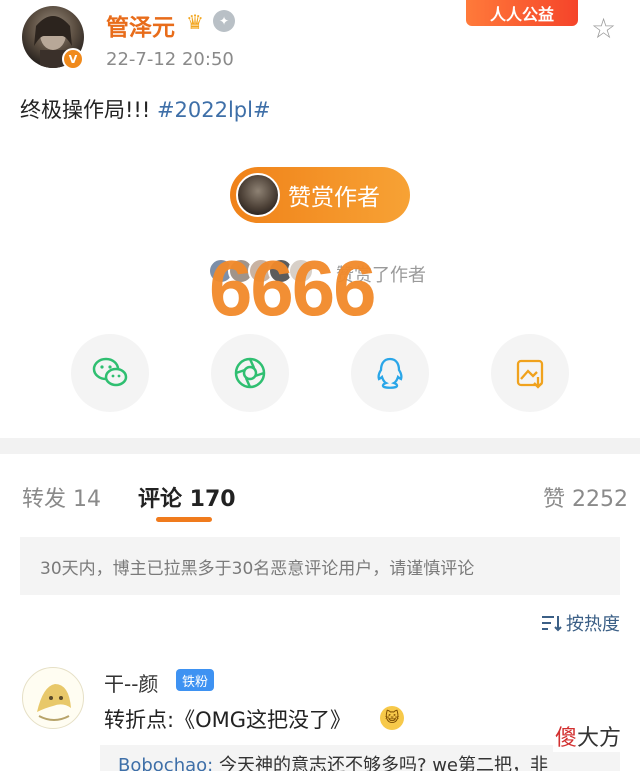  I want to click on verified-badge-icon: V, so click(73, 59).